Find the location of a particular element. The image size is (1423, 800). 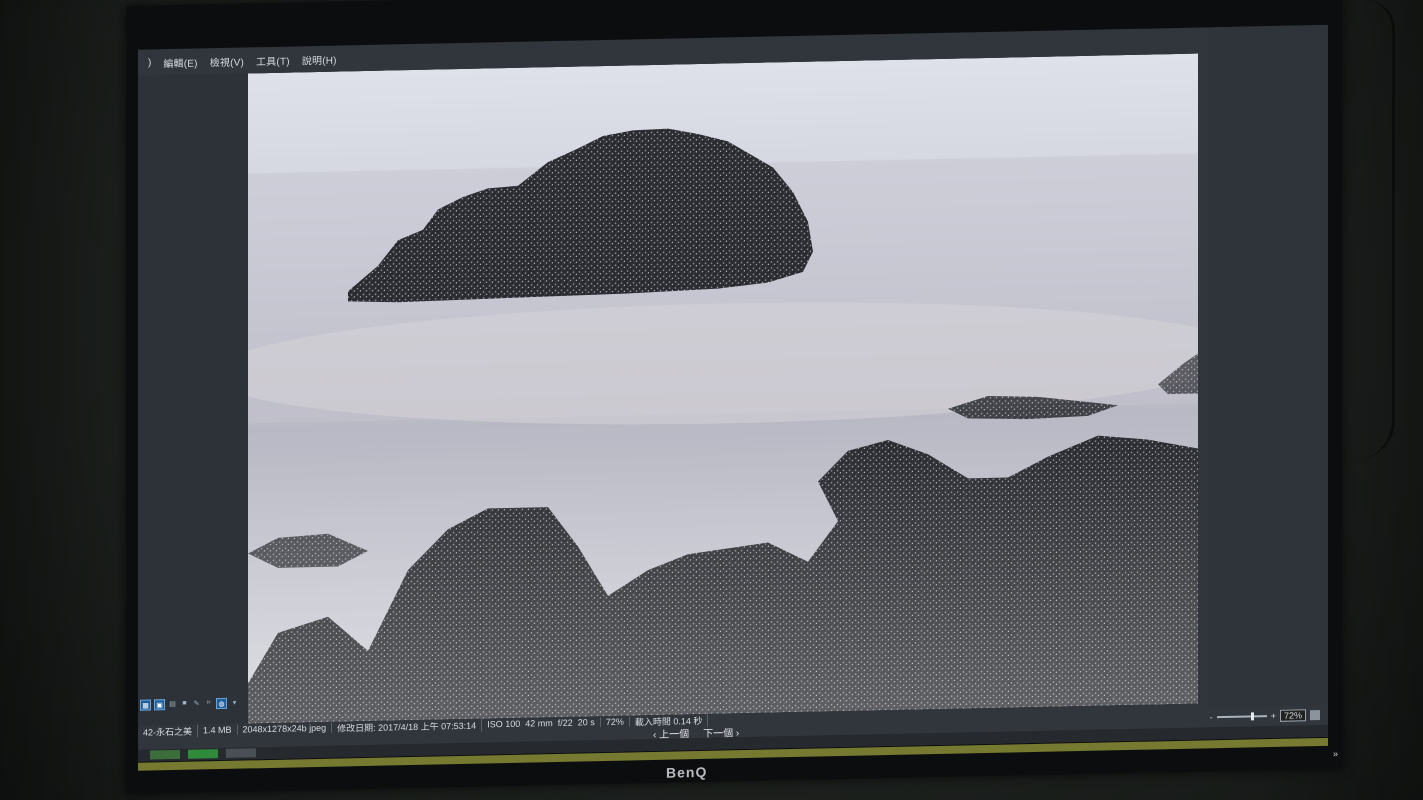

zoom-in-button: + is located at coordinates (1273, 716).